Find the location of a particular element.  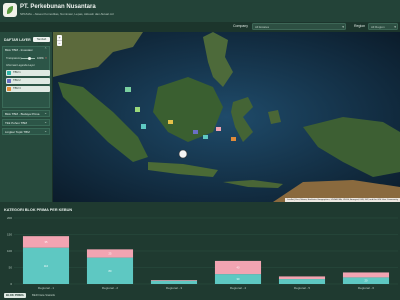

legend-label: TBM 2 is located at coordinates (17, 80).